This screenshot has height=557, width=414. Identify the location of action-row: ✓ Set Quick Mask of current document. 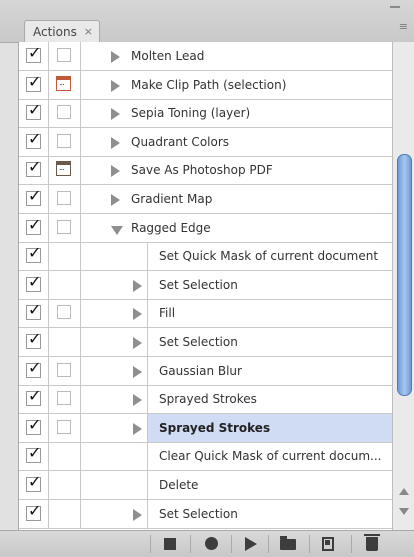
(206, 257).